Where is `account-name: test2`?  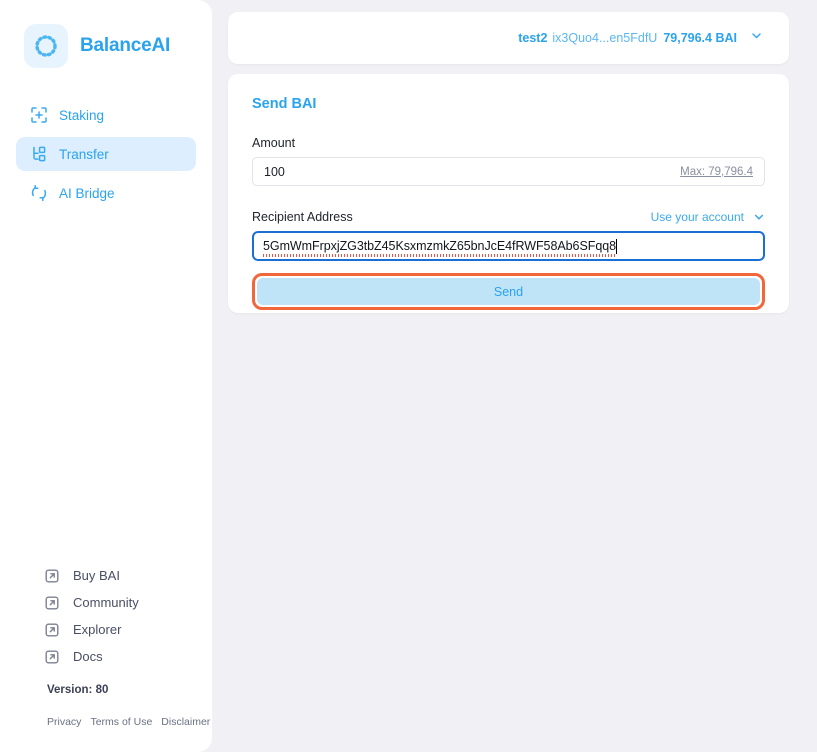 account-name: test2 is located at coordinates (533, 38).